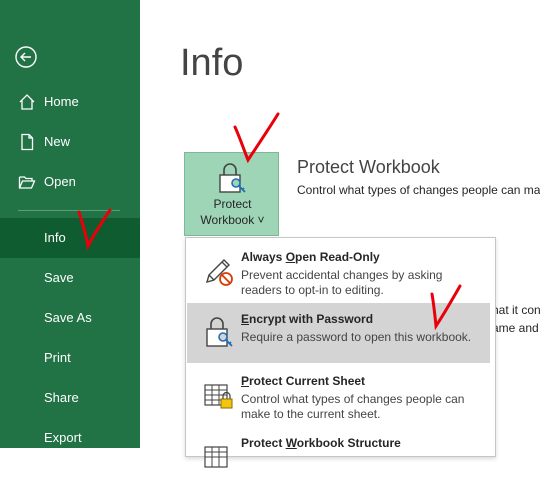 This screenshot has width=540, height=489. What do you see at coordinates (232, 204) in the screenshot?
I see `protect-button-label-line1: Protect` at bounding box center [232, 204].